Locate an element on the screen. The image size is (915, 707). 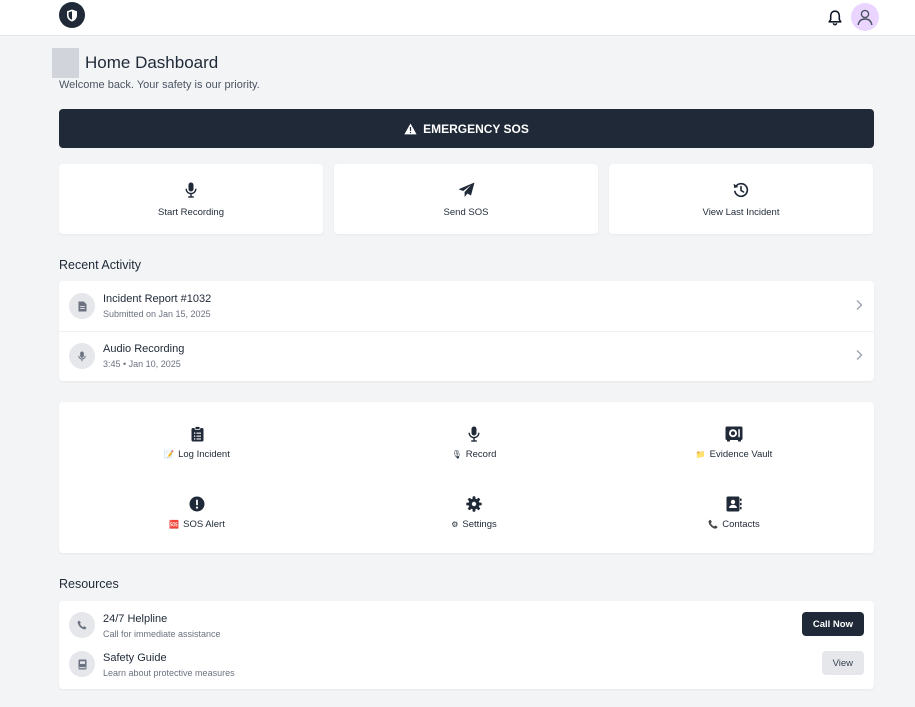
settings-button: ⚙ Settings is located at coordinates (474, 512).